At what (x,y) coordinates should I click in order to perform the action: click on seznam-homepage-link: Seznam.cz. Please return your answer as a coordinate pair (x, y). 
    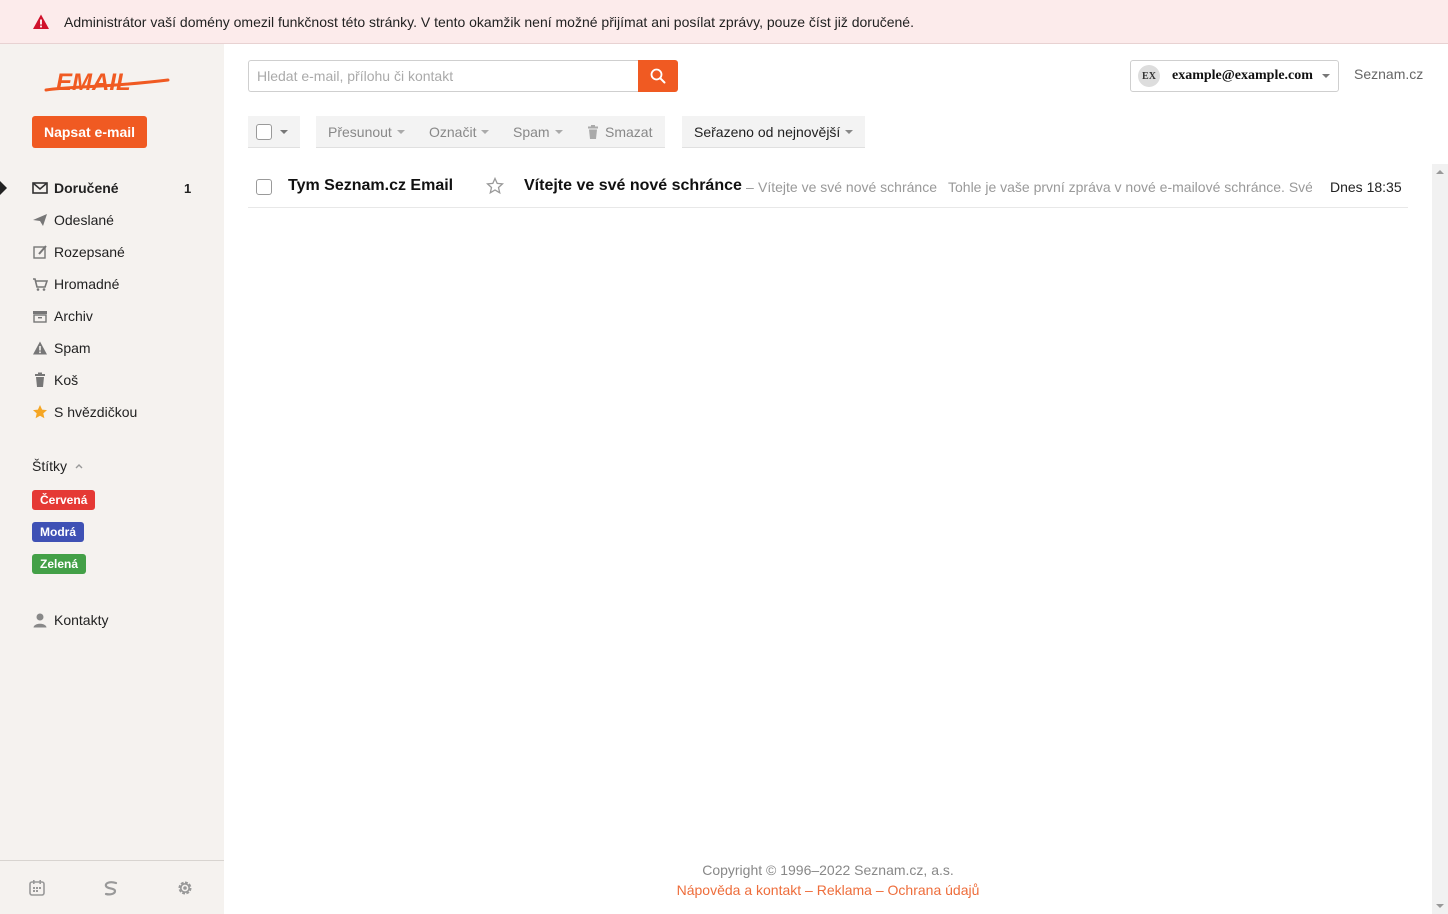
    Looking at the image, I should click on (1388, 74).